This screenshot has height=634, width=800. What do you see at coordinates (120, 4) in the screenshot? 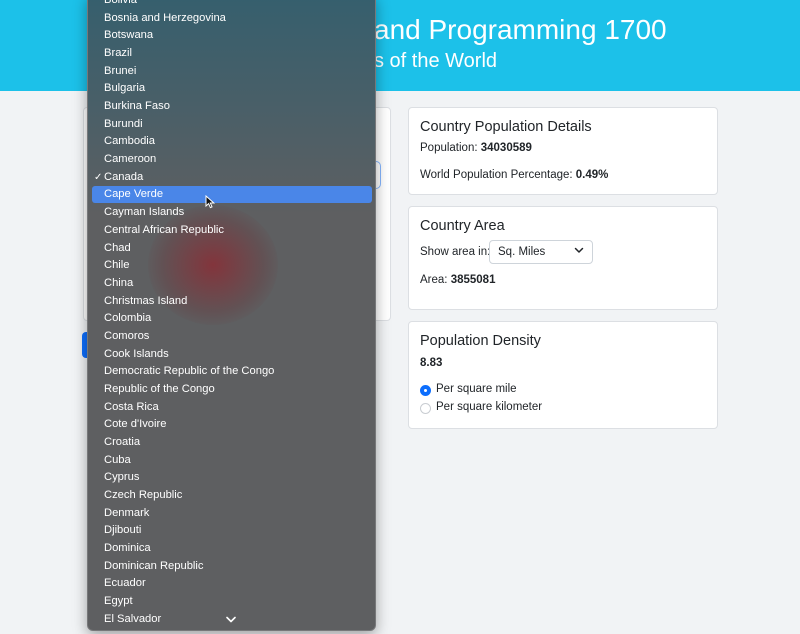
I see `dropdown-option: Bolivia` at bounding box center [120, 4].